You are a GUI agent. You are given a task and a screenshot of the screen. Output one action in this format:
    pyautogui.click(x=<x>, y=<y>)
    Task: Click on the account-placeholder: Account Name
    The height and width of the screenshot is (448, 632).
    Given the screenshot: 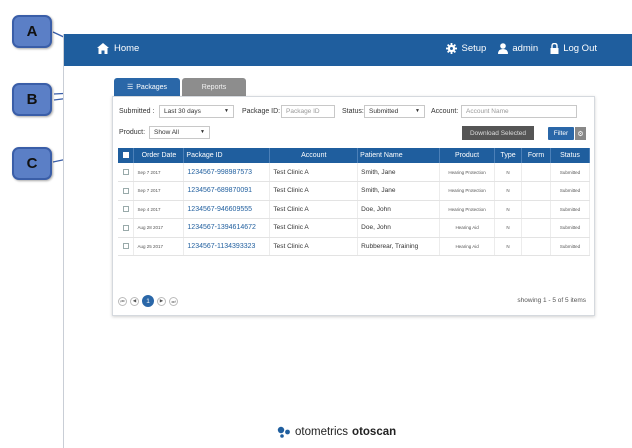 What is the action you would take?
    pyautogui.click(x=487, y=111)
    